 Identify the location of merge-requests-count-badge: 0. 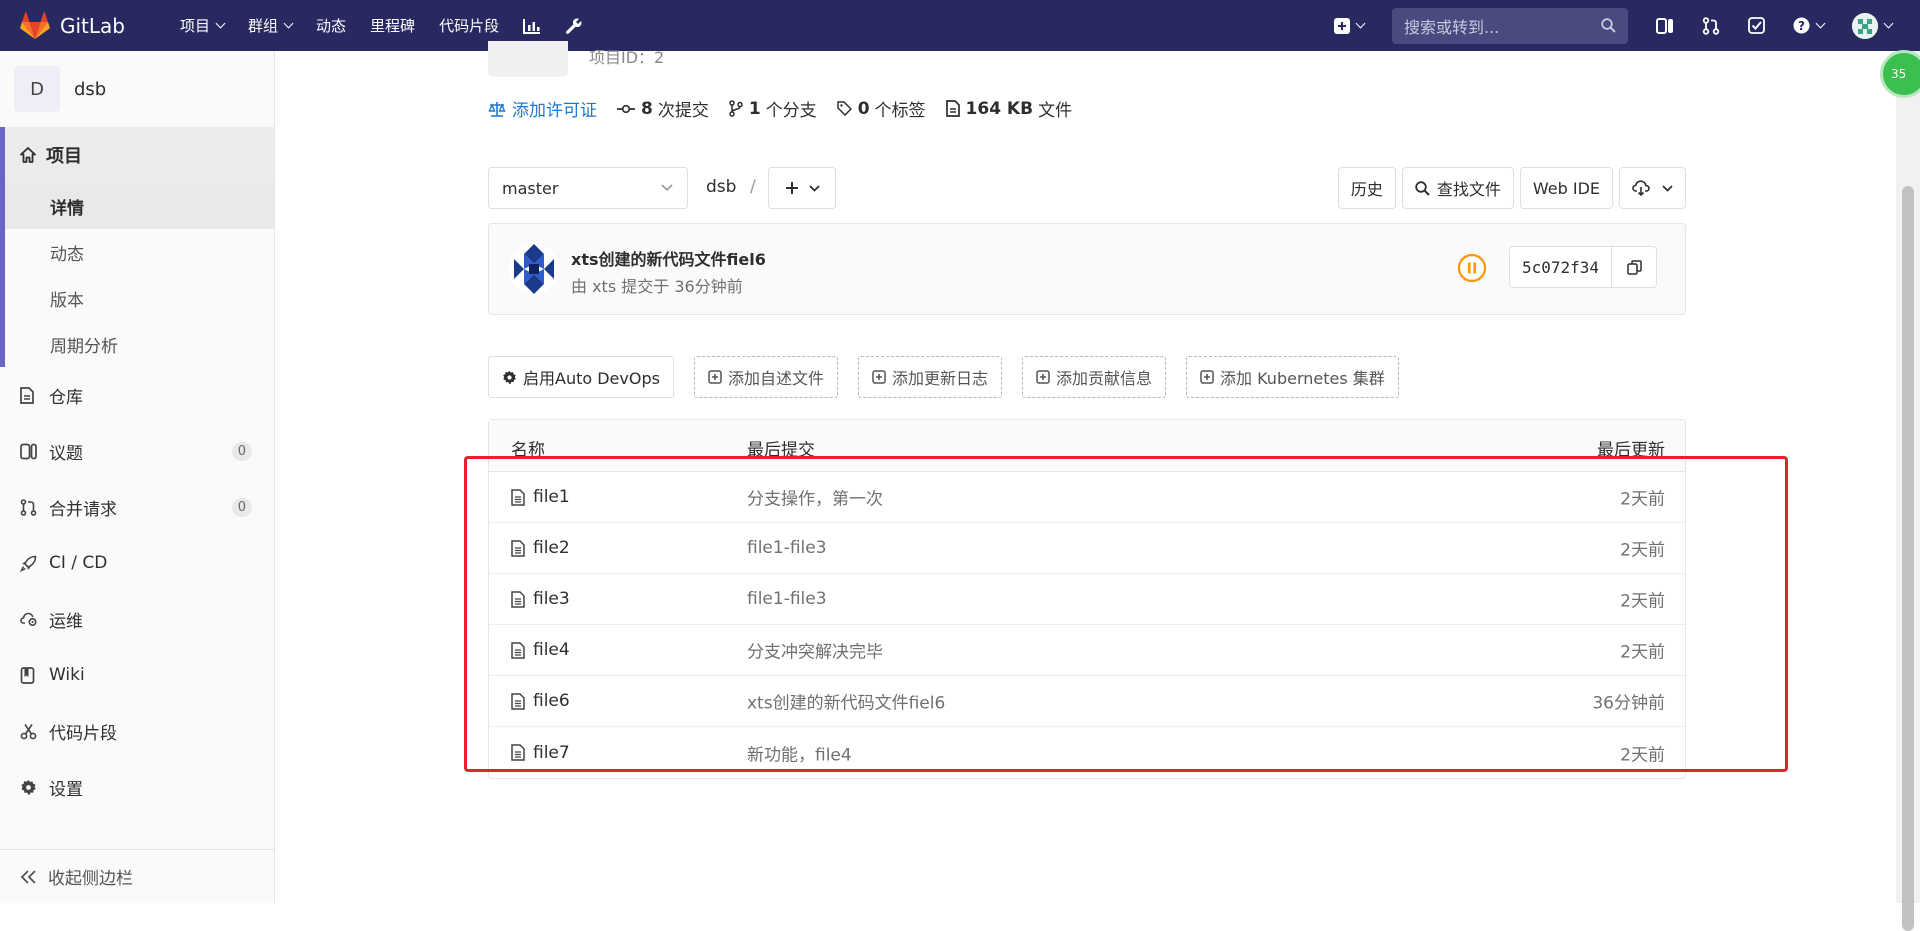
(241, 507).